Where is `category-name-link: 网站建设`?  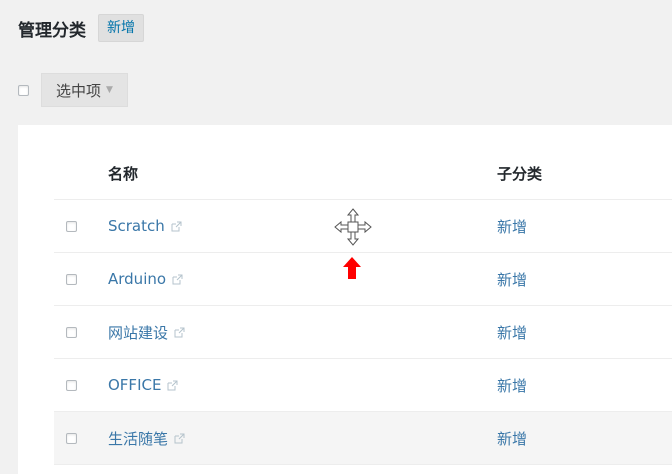
category-name-link: 网站建设 is located at coordinates (138, 332).